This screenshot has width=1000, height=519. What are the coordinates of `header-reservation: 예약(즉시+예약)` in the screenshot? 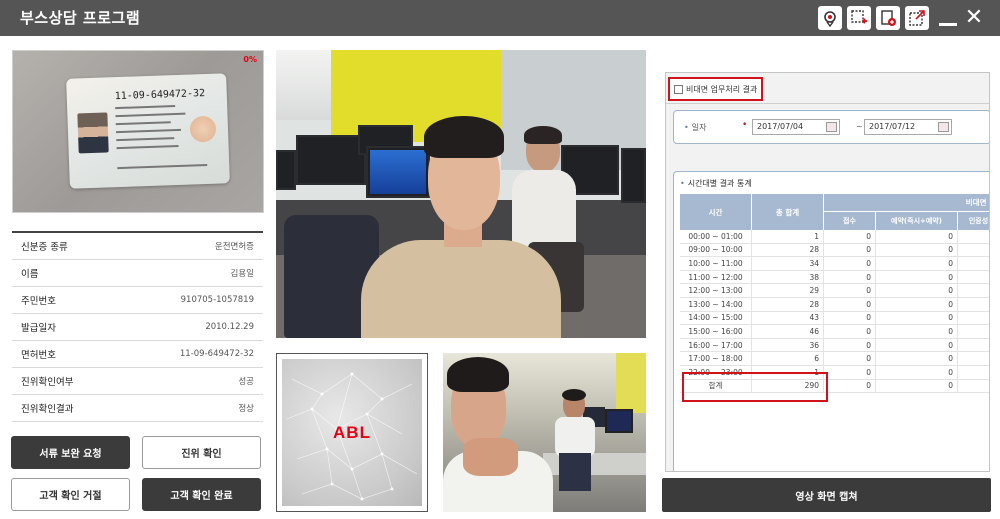 It's located at (917, 221).